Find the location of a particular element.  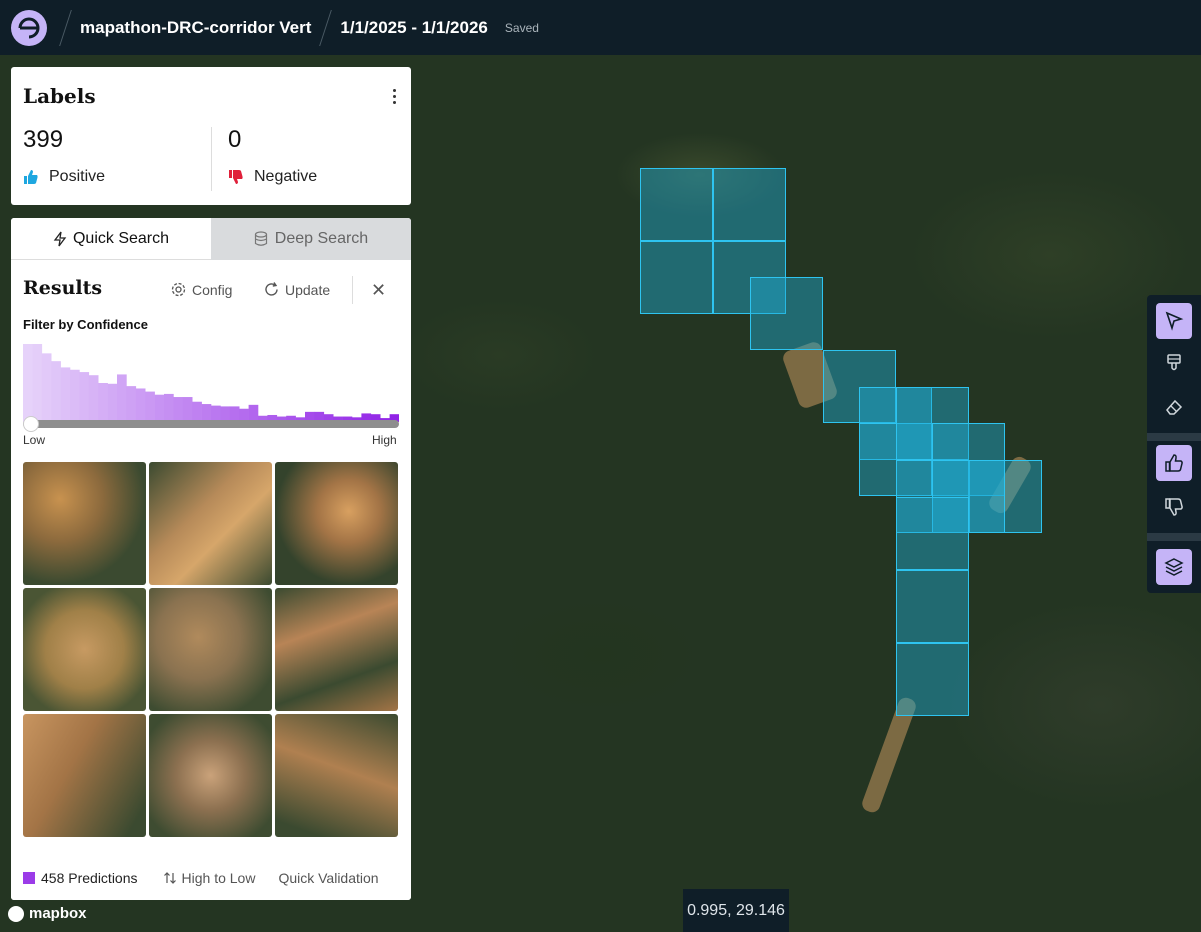

labels-card: Labels 399 Positive 0 Negative is located at coordinates (211, 136).